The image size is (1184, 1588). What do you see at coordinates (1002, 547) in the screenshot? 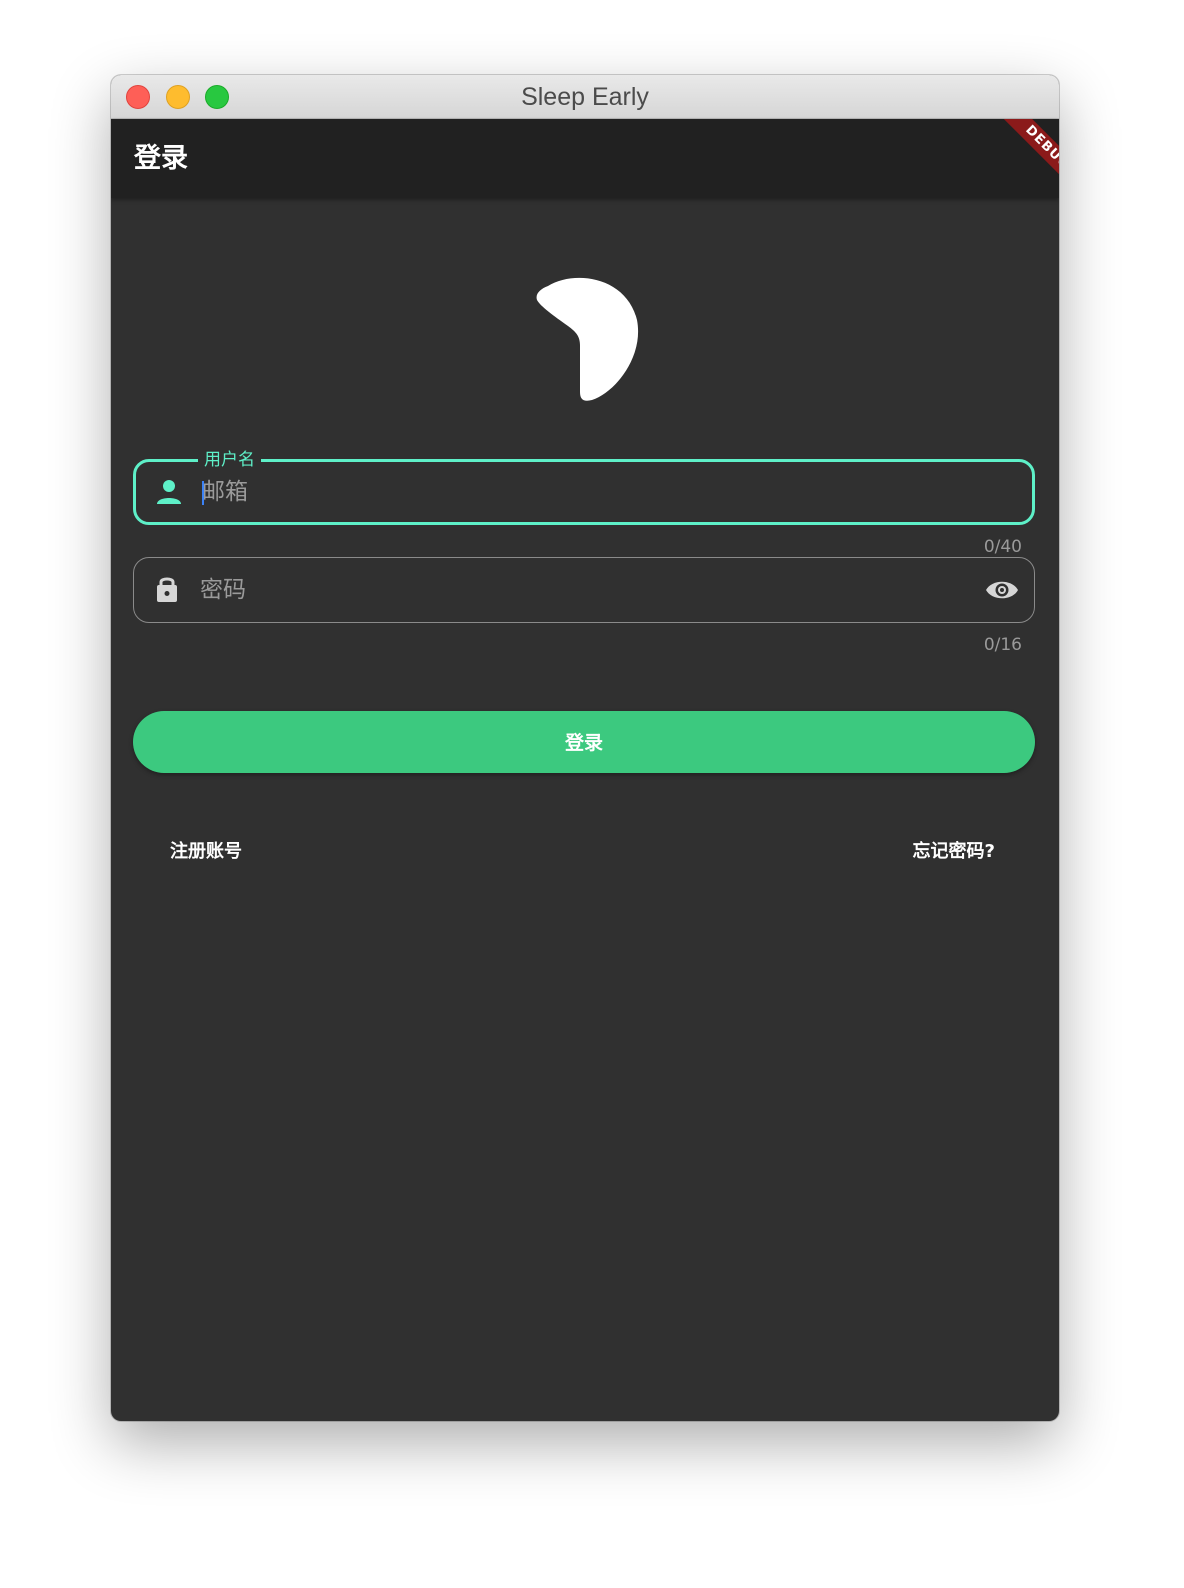
I see `username-char-counter: 0/40` at bounding box center [1002, 547].